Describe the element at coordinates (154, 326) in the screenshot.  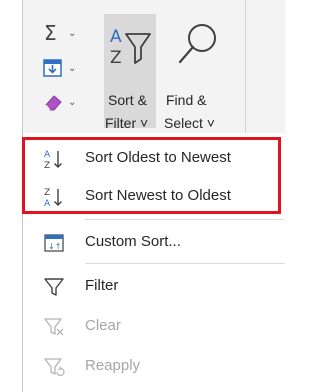
I see `menu-item-clear: Clear` at that location.